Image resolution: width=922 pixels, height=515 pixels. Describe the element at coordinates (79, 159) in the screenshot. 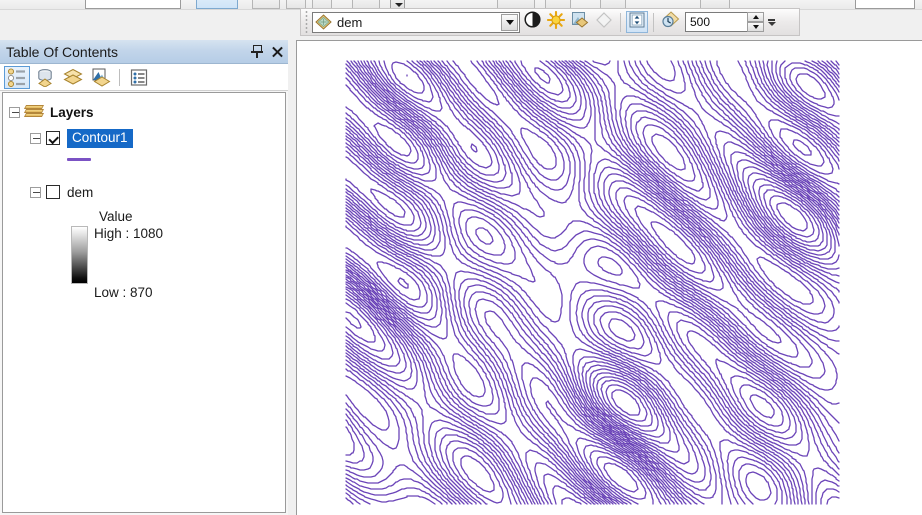

I see `line-symbol-swatch` at that location.